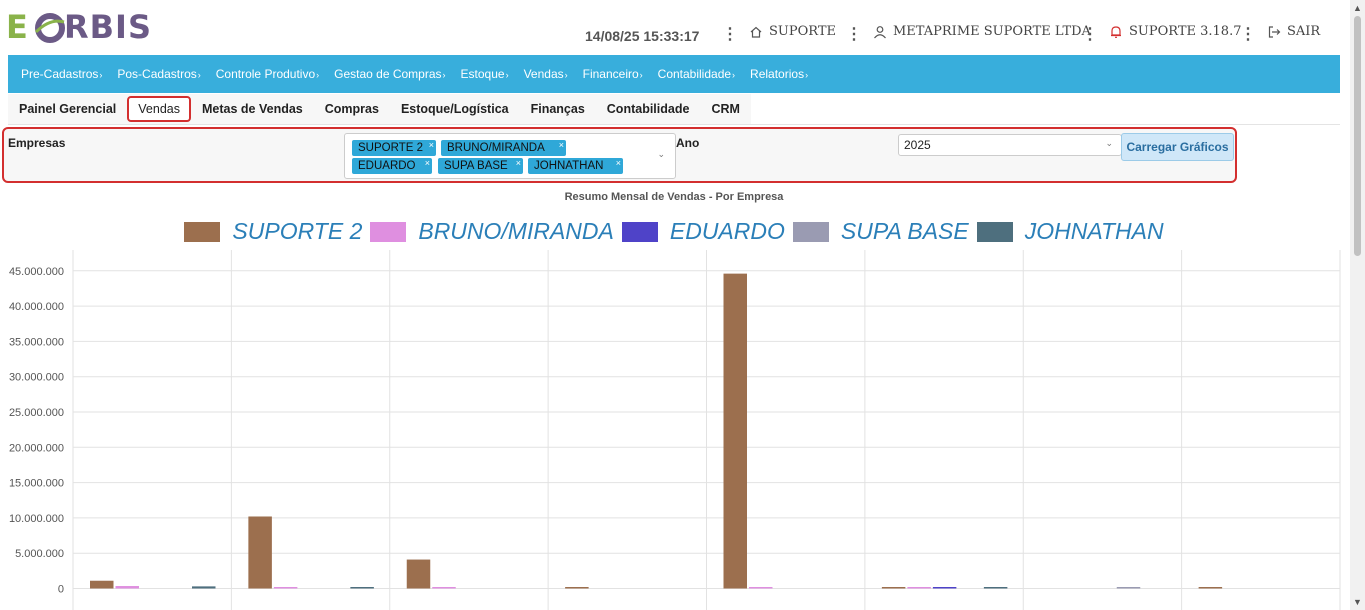 This screenshot has height=610, width=1365. I want to click on tabs-divider, so click(674, 124).